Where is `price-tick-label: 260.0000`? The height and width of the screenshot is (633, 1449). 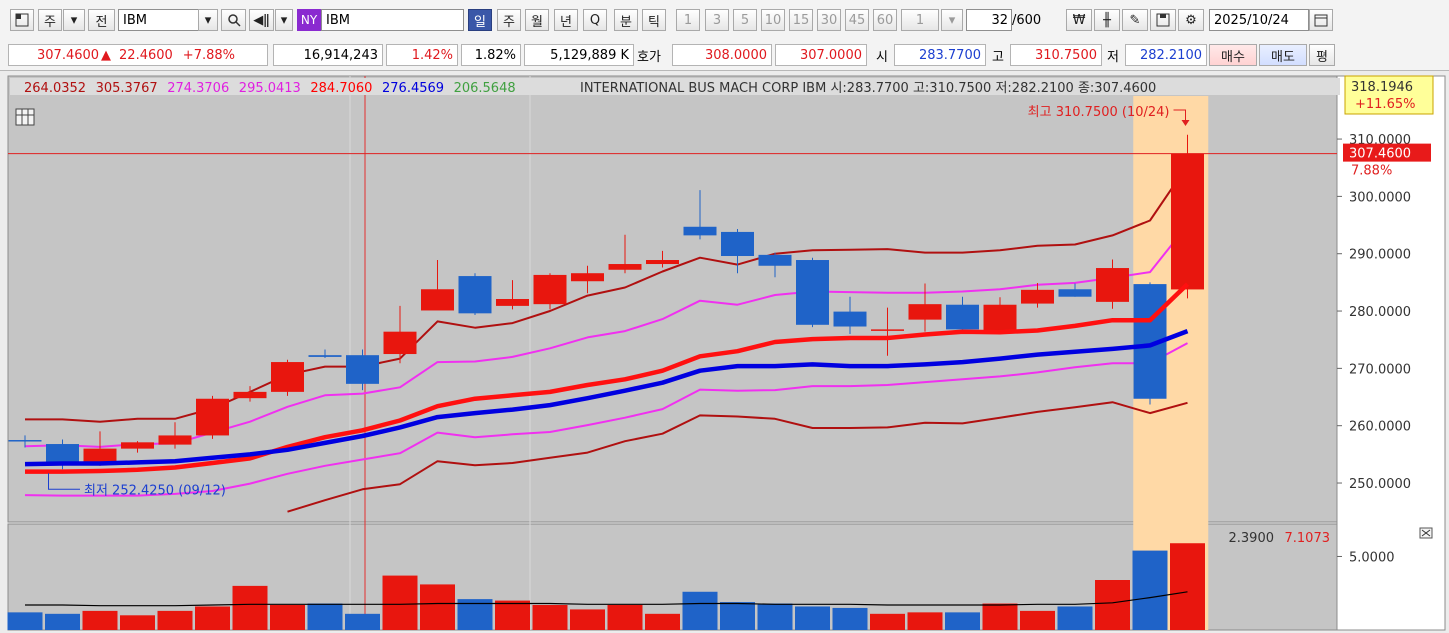 price-tick-label: 260.0000 is located at coordinates (1380, 427).